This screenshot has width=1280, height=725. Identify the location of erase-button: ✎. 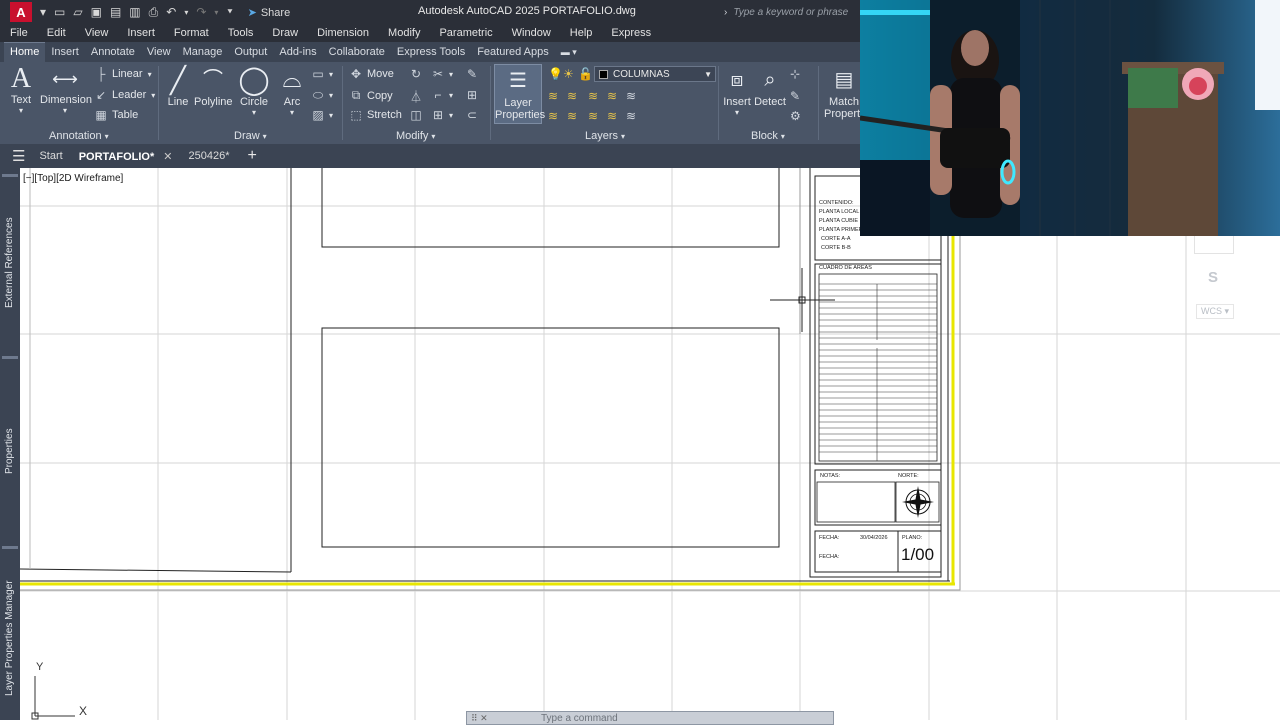
(474, 74).